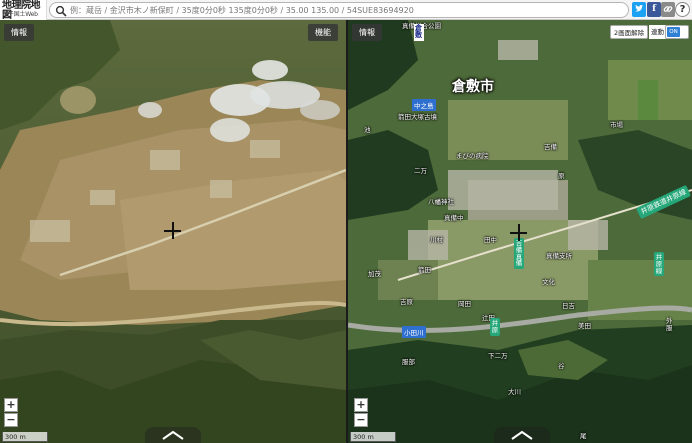 The image size is (692, 443). What do you see at coordinates (11, 420) in the screenshot?
I see `left-zoom-out-button: −` at bounding box center [11, 420].